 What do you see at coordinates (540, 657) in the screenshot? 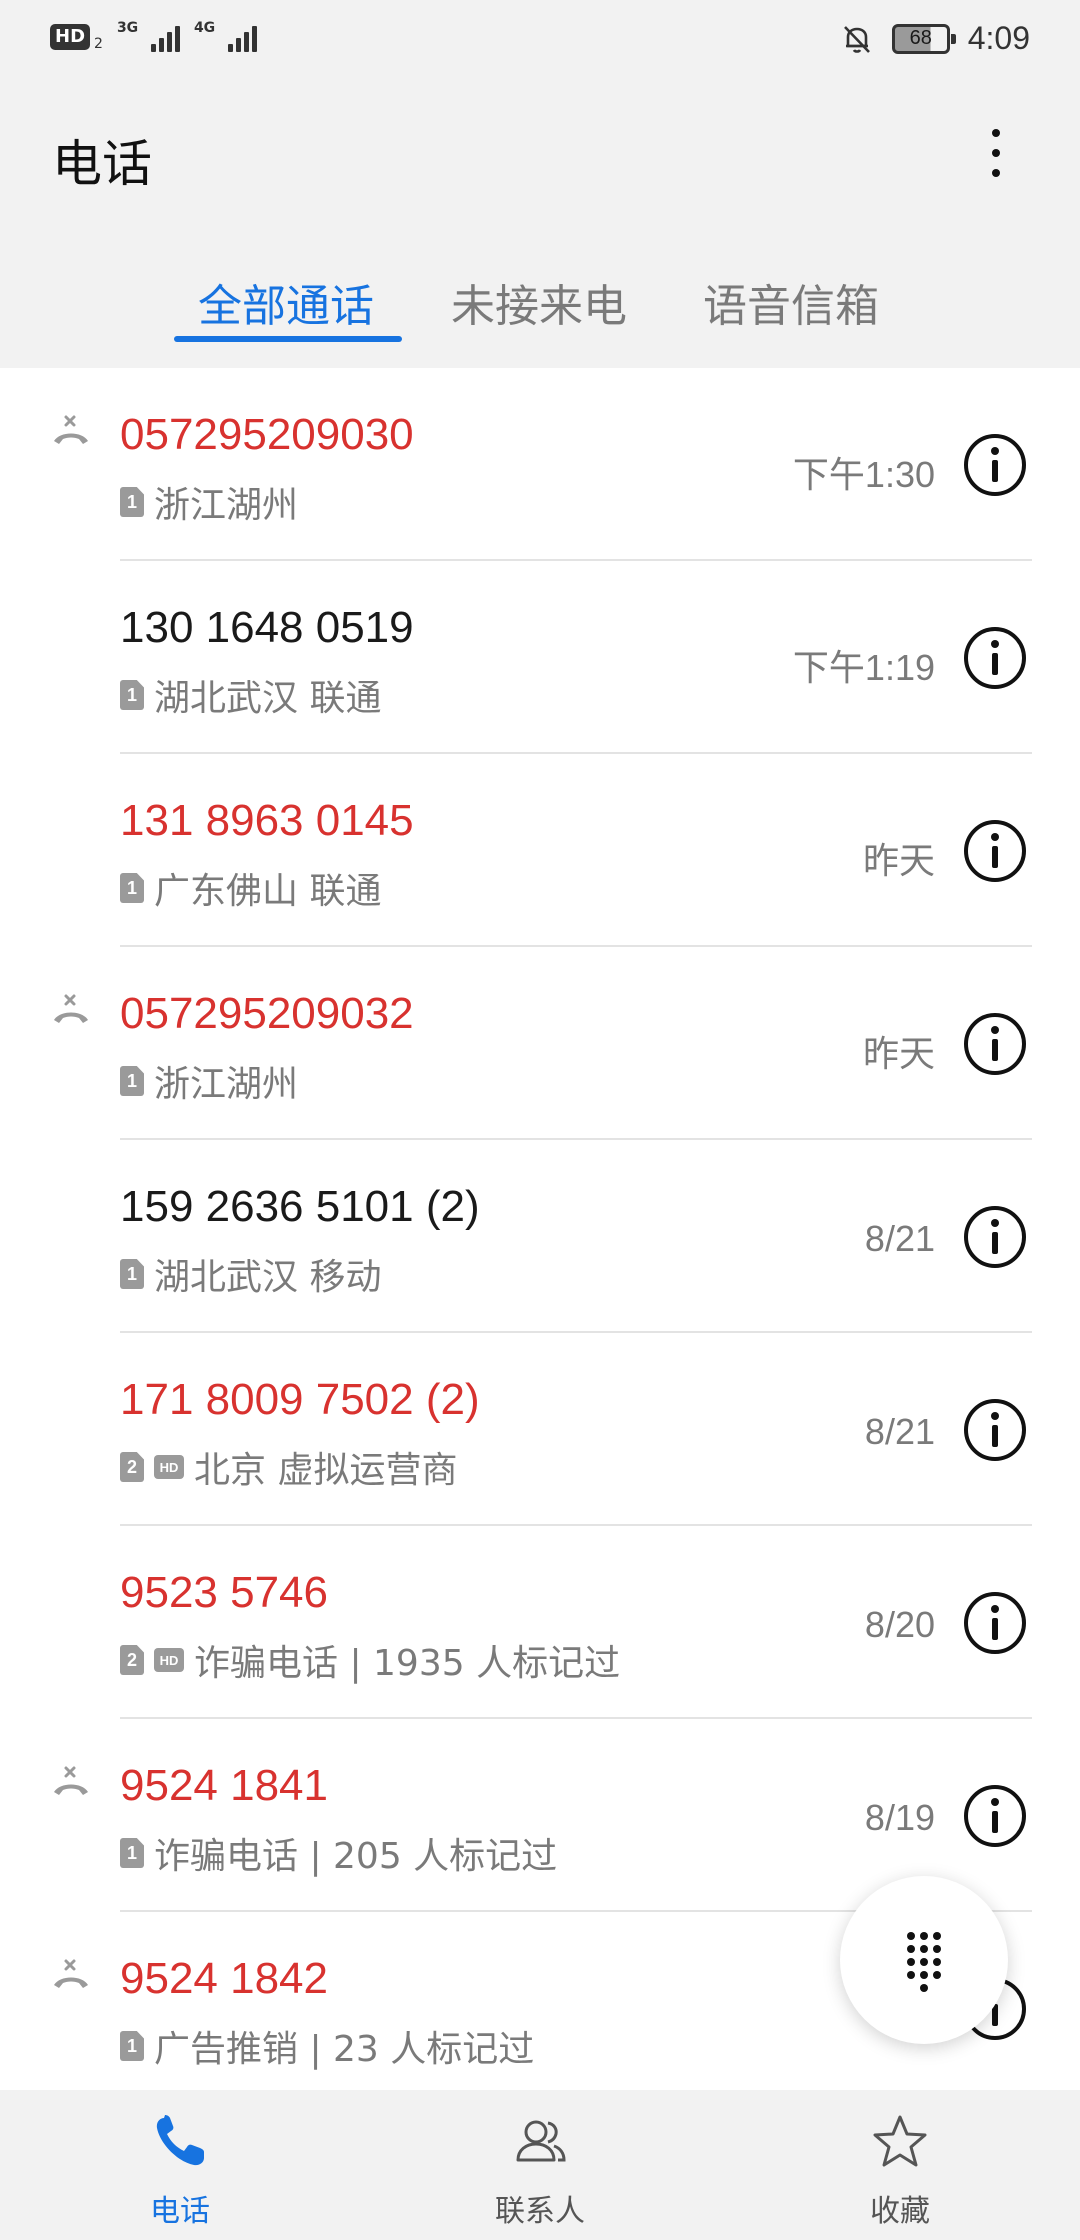
I see `call-log-item: 130 1648 0519 1 湖北武汉 联通 下午1:19` at bounding box center [540, 657].